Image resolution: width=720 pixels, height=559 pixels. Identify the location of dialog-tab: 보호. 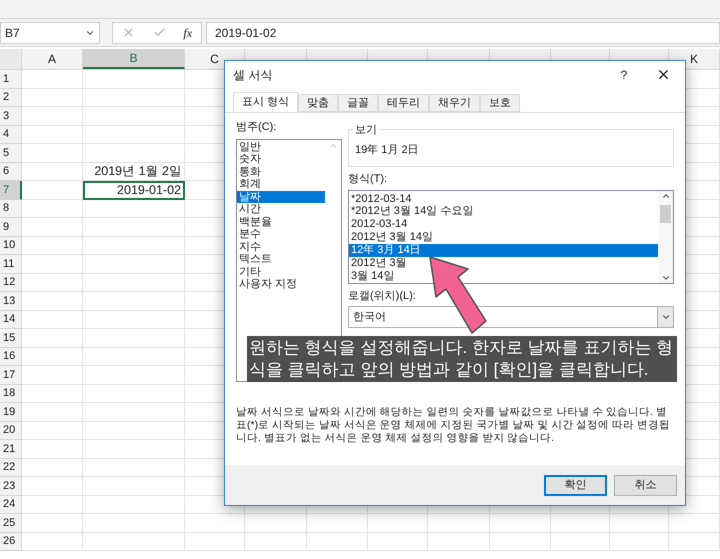
(500, 103).